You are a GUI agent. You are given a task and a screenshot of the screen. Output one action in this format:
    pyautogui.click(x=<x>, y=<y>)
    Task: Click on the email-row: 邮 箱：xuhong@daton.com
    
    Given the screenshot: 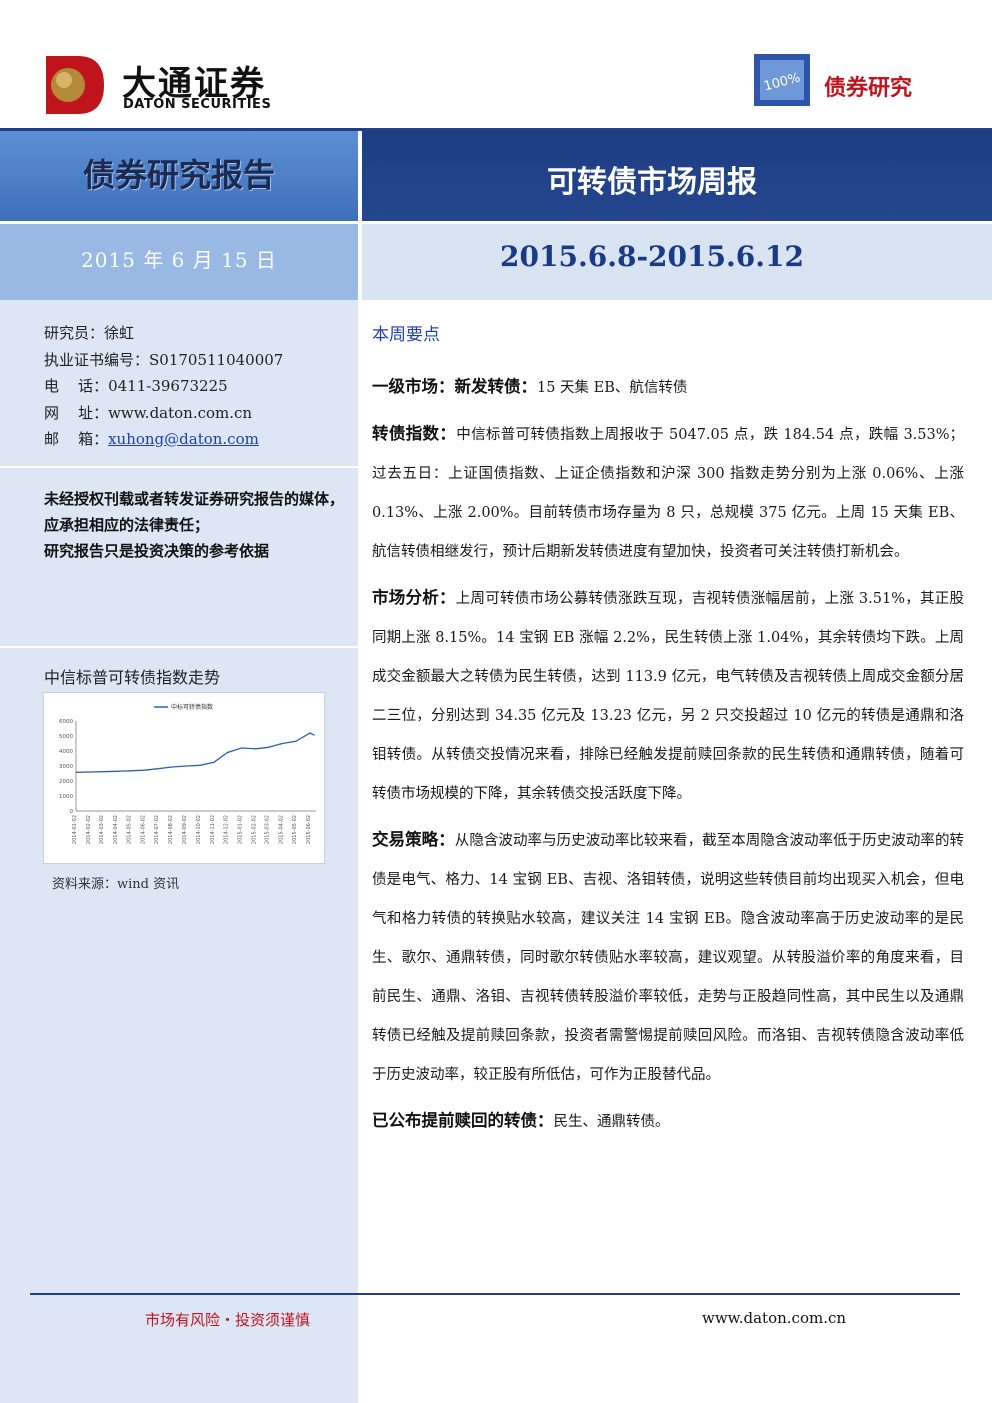 What is the action you would take?
    pyautogui.click(x=163, y=439)
    